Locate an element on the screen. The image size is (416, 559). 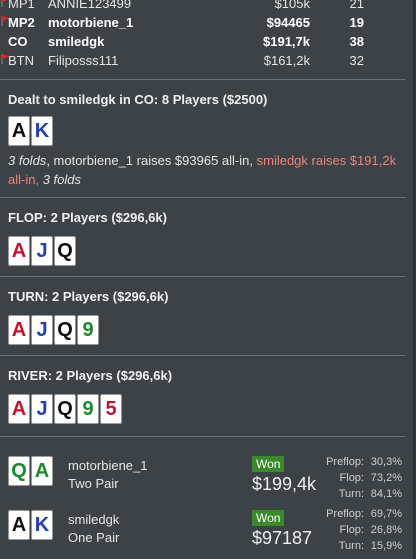
flop-heading: FLOP: 2 Players ($296,6k) is located at coordinates (87, 217).